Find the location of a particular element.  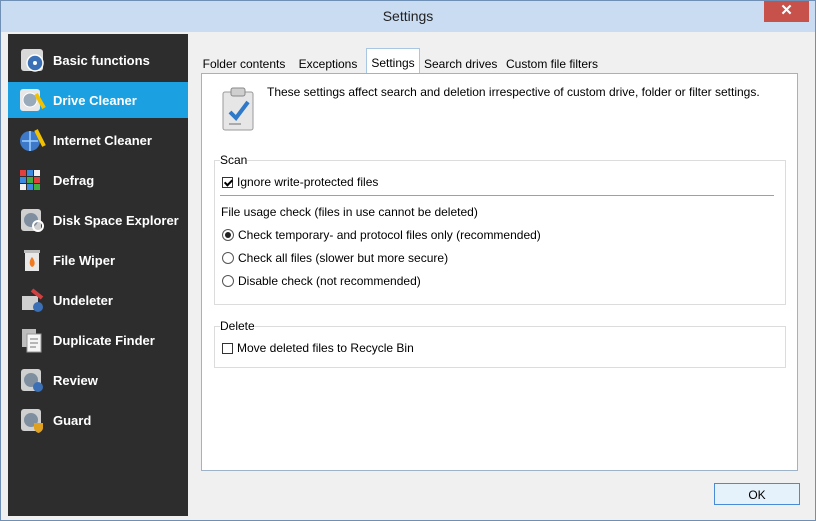

ignore-write-protected-option: Ignore write-protected files is located at coordinates (300, 182).